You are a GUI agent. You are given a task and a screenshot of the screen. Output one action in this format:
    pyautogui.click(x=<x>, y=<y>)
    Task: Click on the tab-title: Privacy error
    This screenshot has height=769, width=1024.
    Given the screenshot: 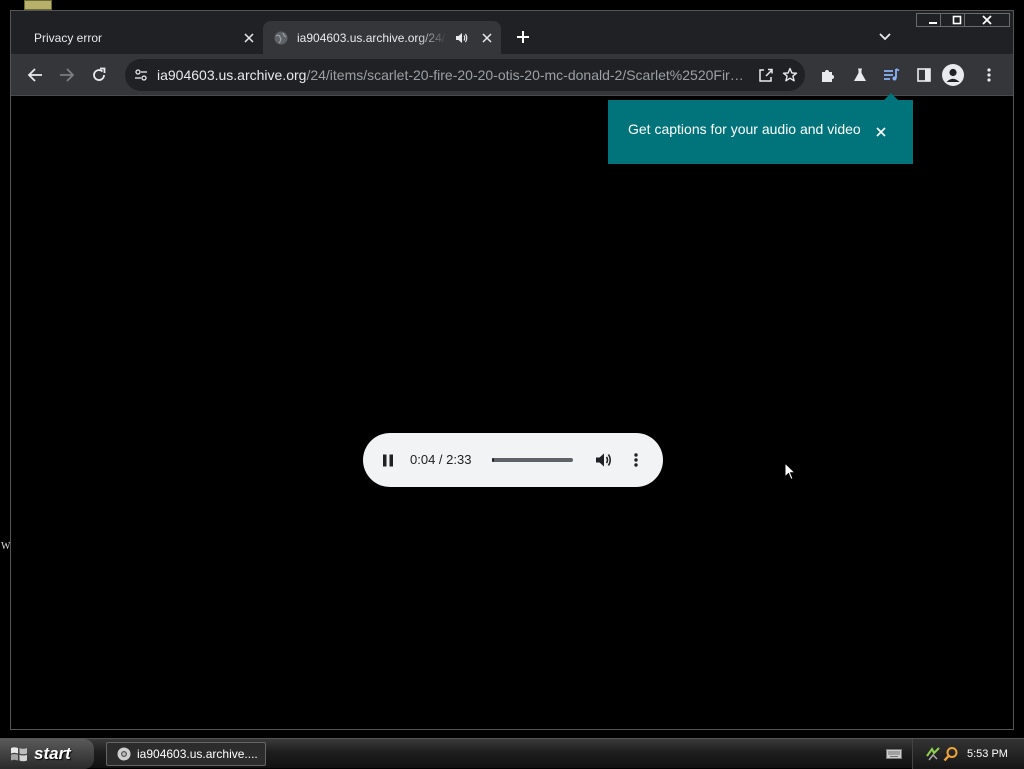 What is the action you would take?
    pyautogui.click(x=68, y=37)
    